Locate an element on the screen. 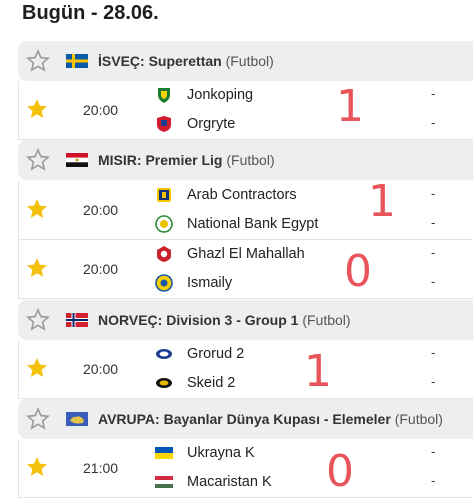  home-team-name: Grorud 2 is located at coordinates (215, 354).